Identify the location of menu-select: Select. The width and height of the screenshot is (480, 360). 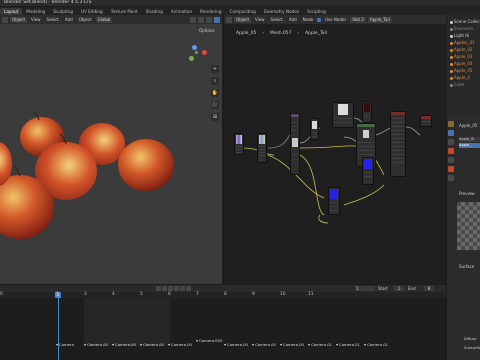
(53, 20).